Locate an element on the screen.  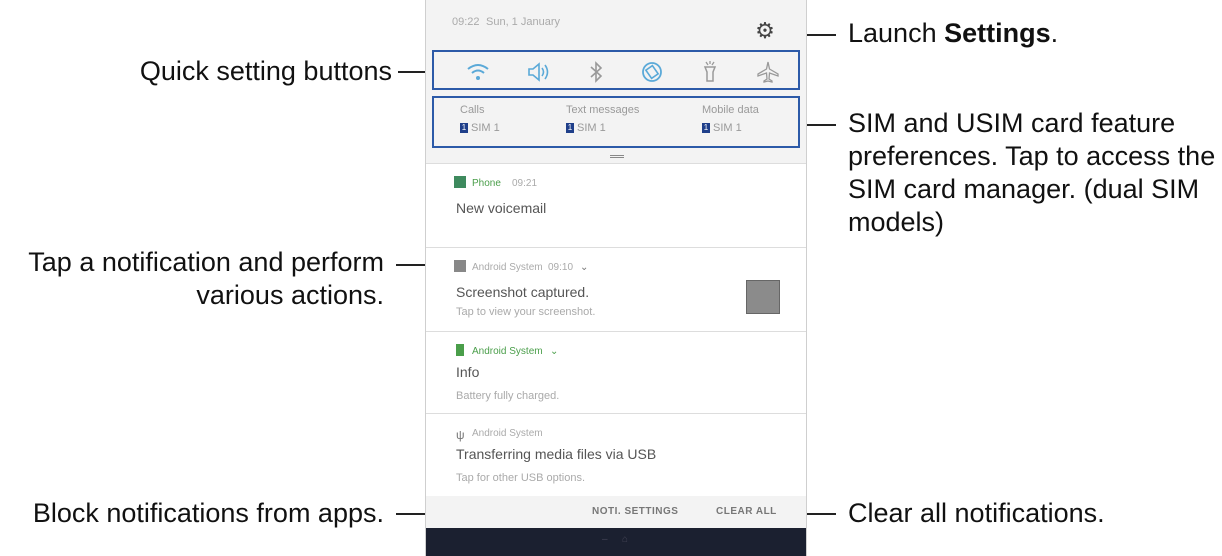
auto-rotate-icon is located at coordinates (652, 72).